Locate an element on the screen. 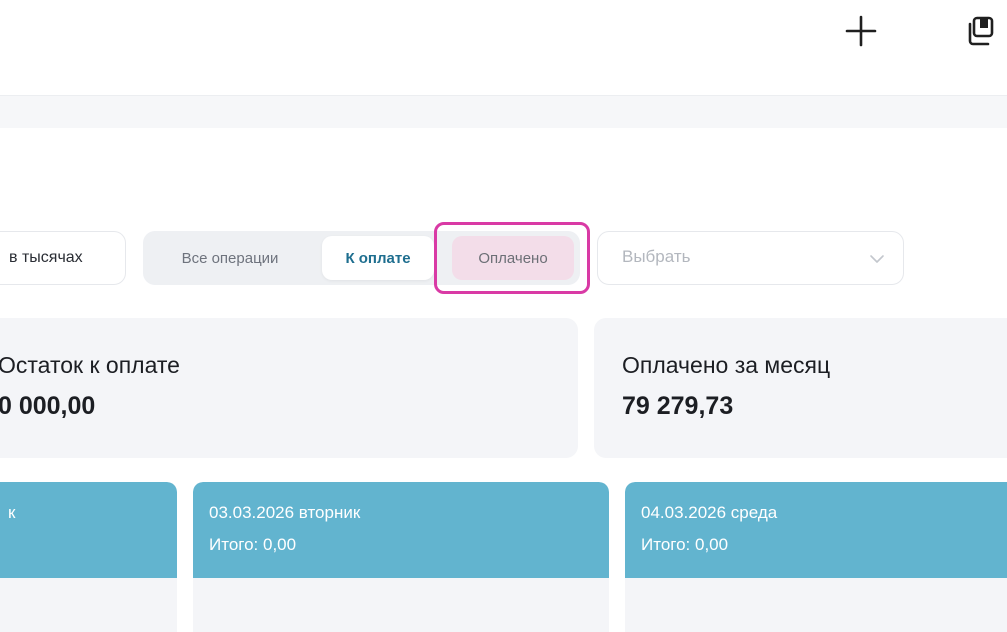 The height and width of the screenshot is (632, 1007). tab-to-pay-label: К оплате is located at coordinates (378, 258).